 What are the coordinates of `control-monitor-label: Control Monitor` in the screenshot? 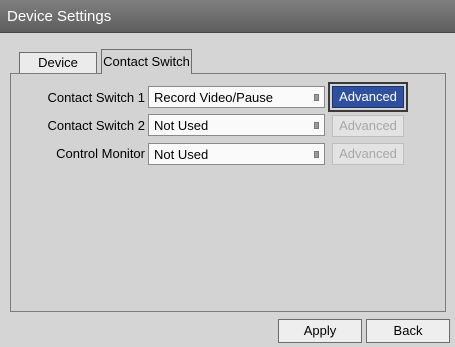 It's located at (100, 153).